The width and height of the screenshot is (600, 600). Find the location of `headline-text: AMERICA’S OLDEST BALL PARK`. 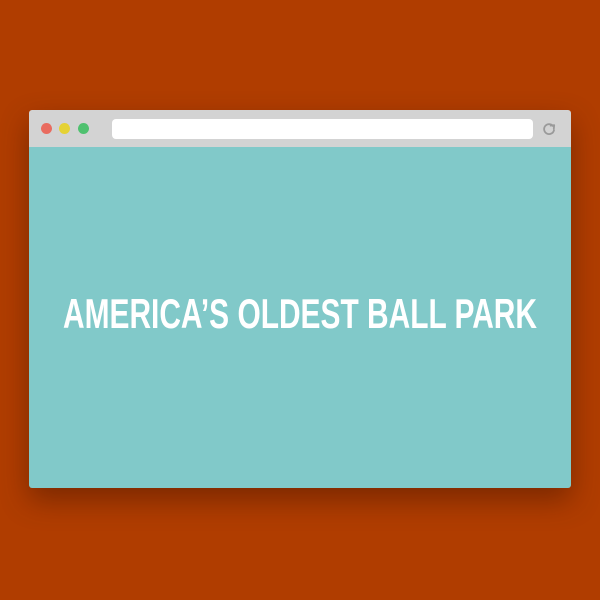

headline-text: AMERICA’S OLDEST BALL PARK is located at coordinates (300, 313).